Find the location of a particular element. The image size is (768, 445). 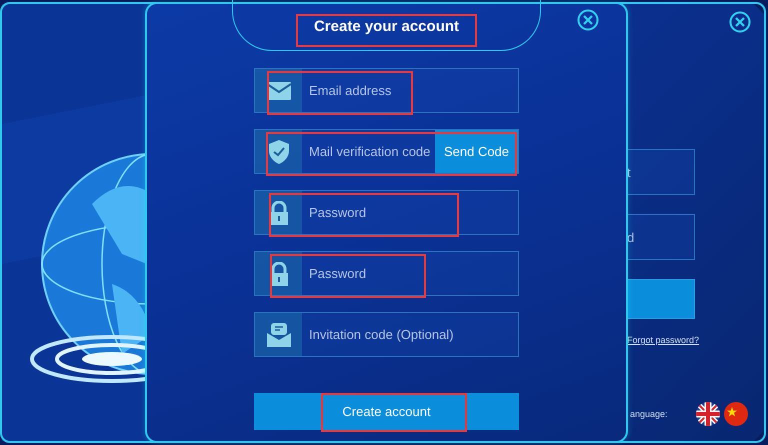

invite-field: Invitation code (Optional) is located at coordinates (386, 334).